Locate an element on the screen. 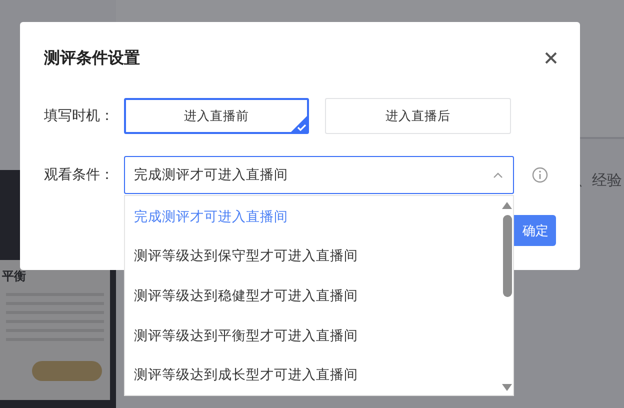  dropdown-option: 测评等级达到保守型才可进入直播间 is located at coordinates (313, 256).